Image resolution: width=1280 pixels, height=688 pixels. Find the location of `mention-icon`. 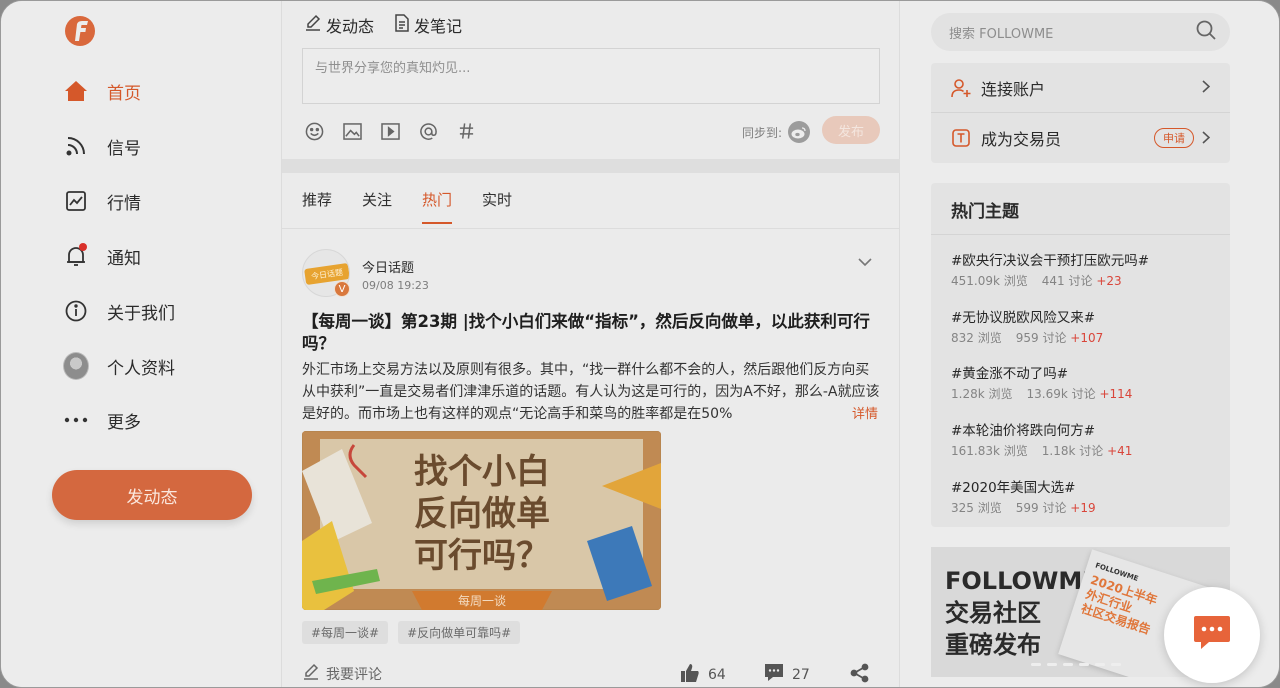

mention-icon is located at coordinates (428, 131).